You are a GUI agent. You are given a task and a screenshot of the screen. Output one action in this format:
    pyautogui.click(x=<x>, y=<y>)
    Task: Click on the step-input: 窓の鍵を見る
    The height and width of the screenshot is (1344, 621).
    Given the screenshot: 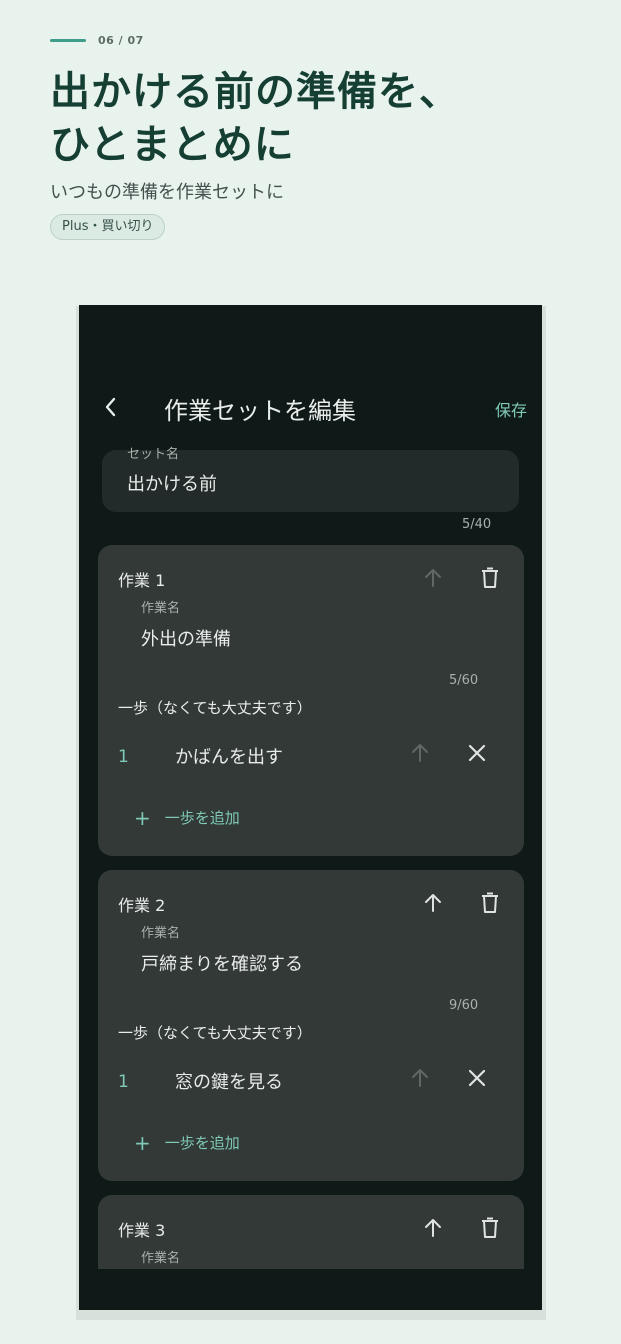 What is the action you would take?
    pyautogui.click(x=229, y=1081)
    